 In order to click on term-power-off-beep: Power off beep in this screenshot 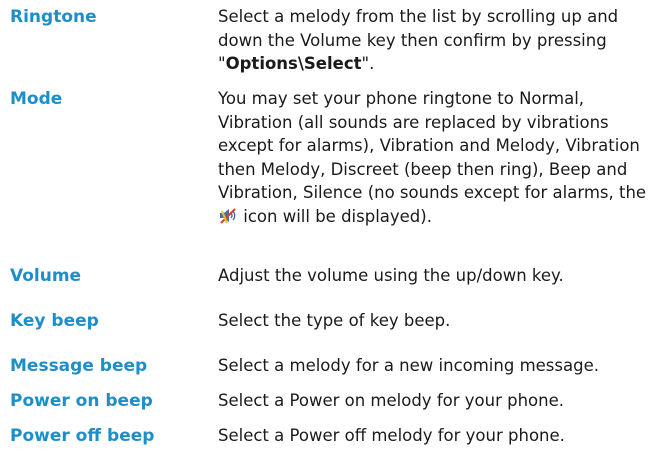, I will do `click(82, 436)`.